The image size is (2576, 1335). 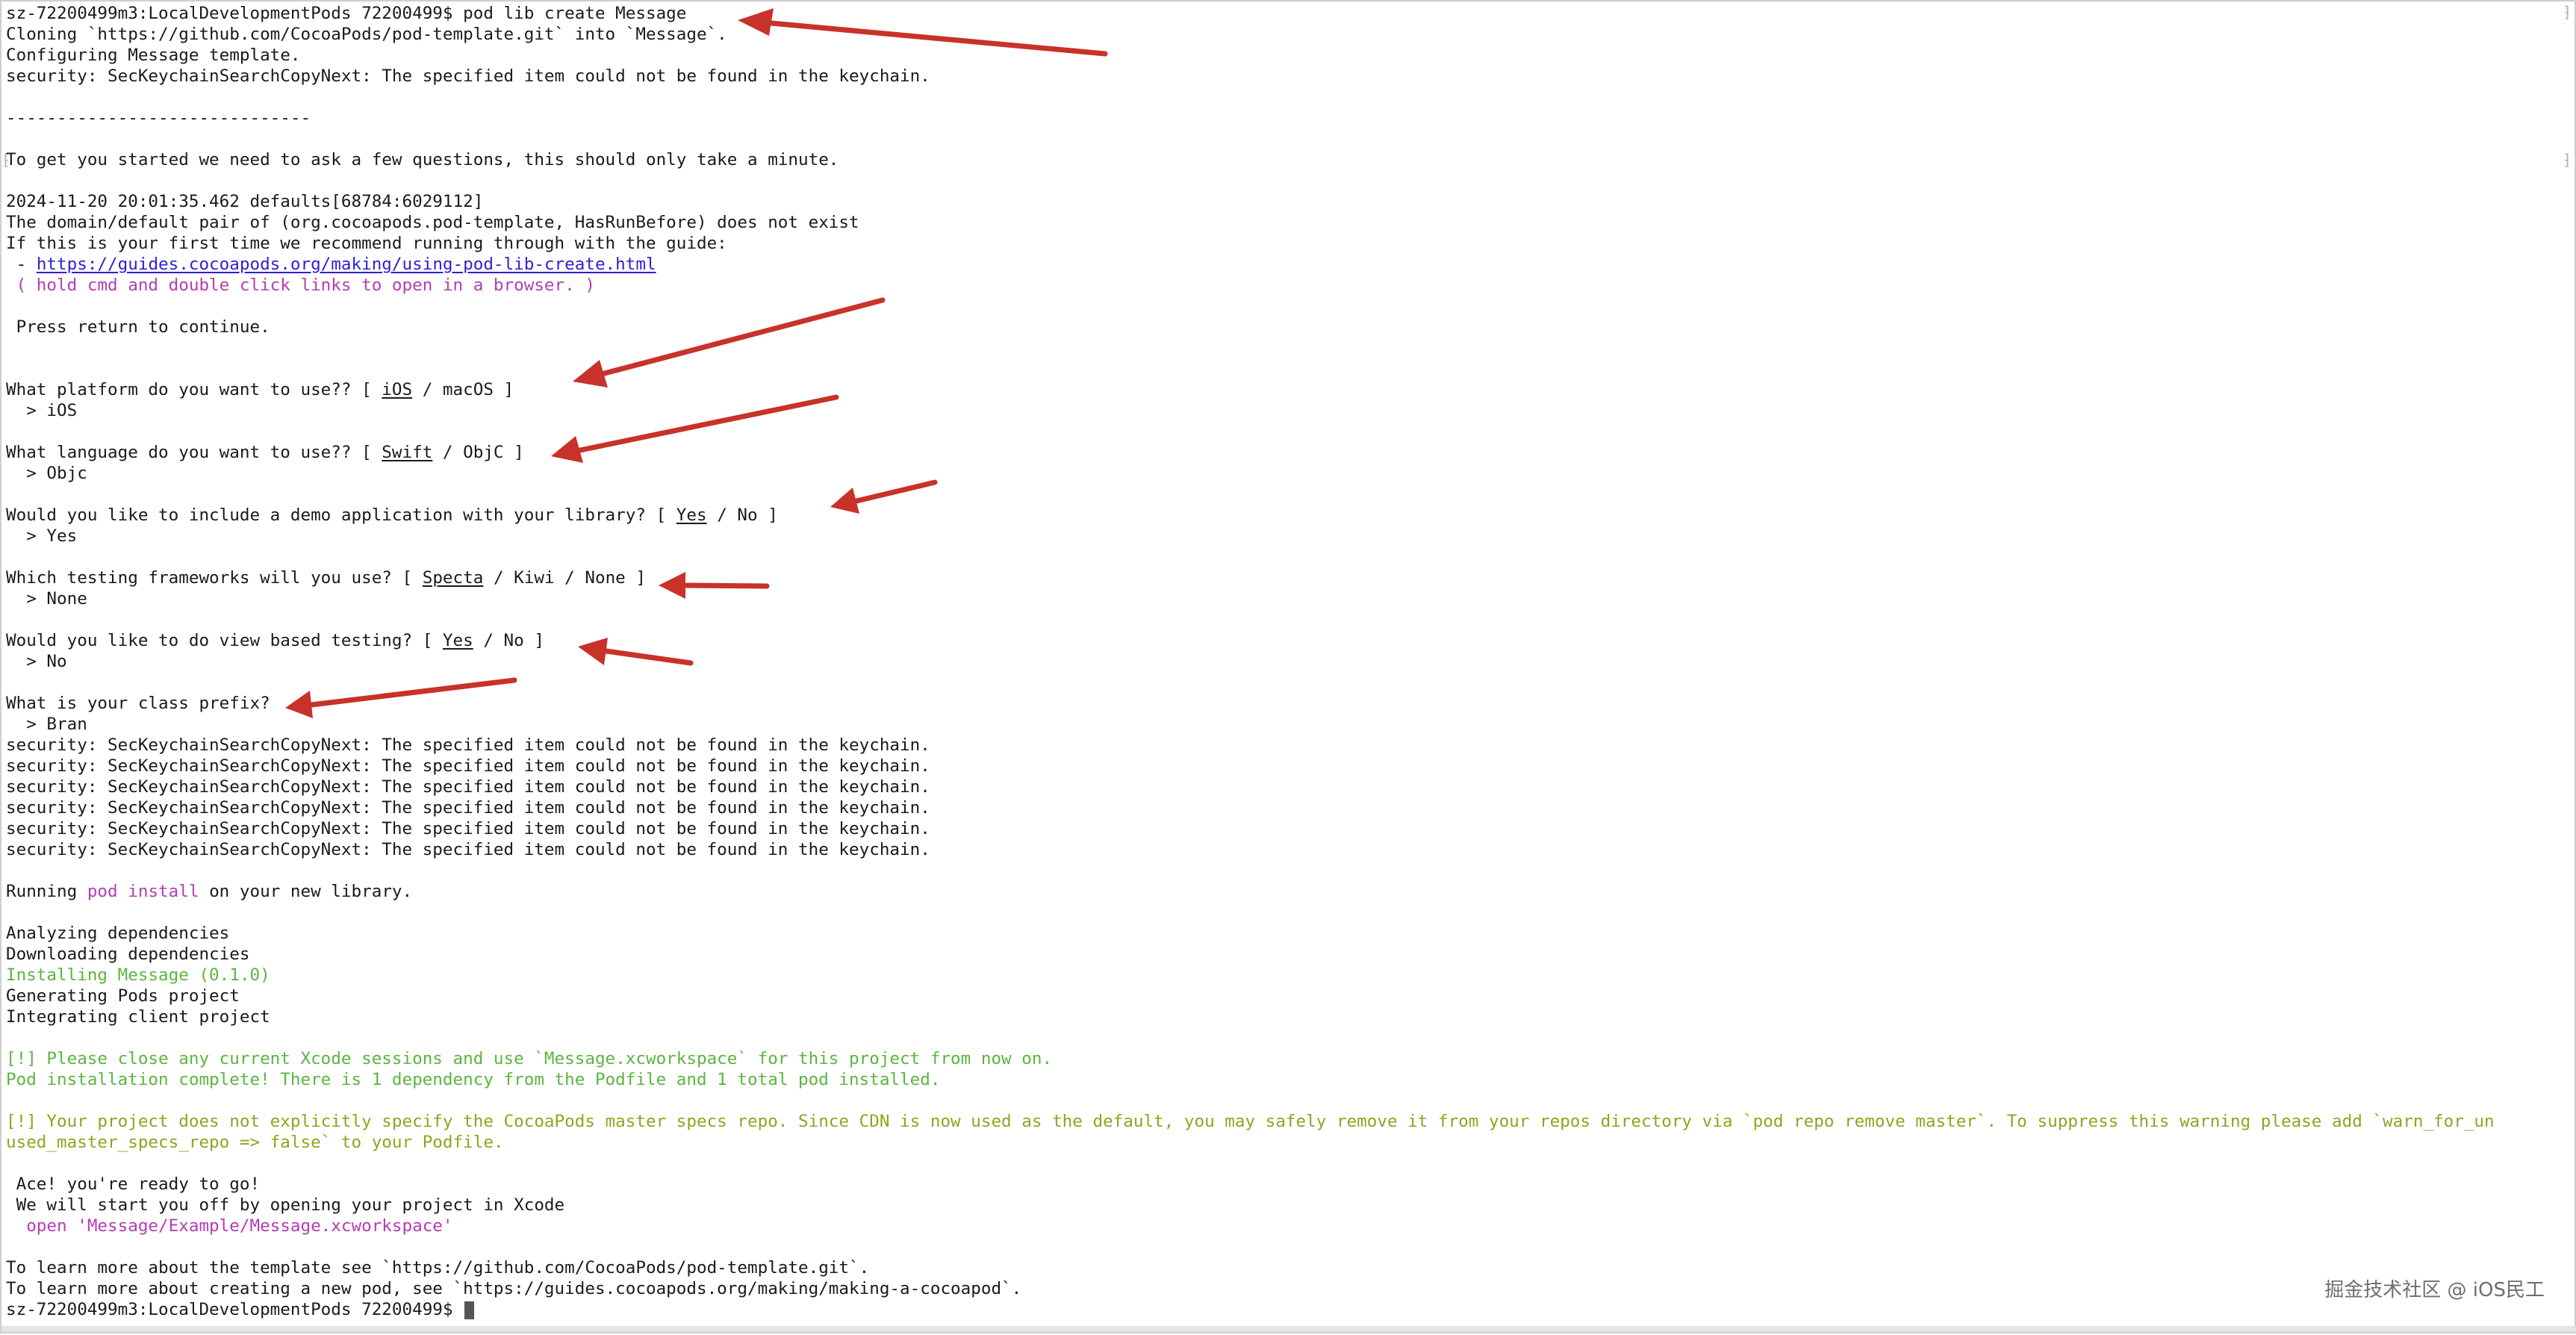 I want to click on text-cursor, so click(x=469, y=1310).